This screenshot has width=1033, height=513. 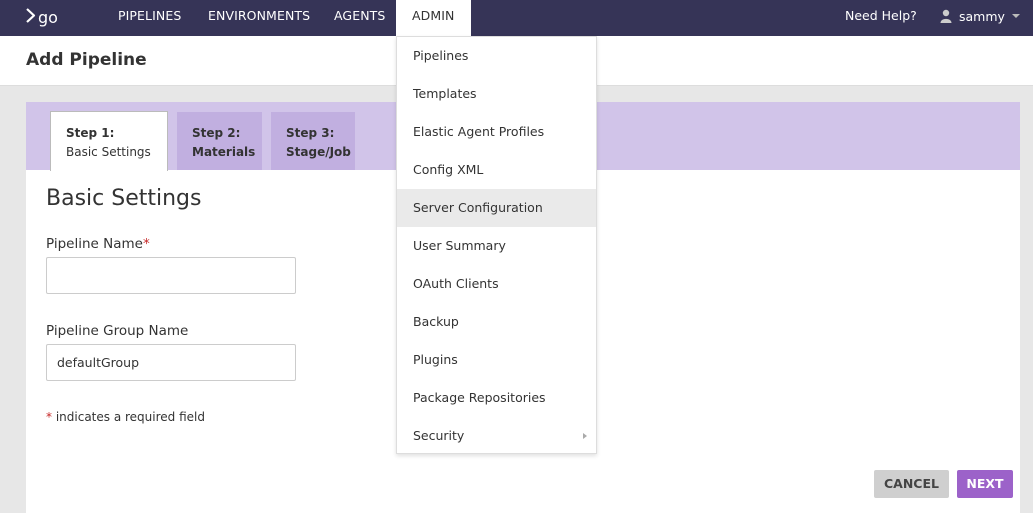 I want to click on next-button: NEXT, so click(x=985, y=484).